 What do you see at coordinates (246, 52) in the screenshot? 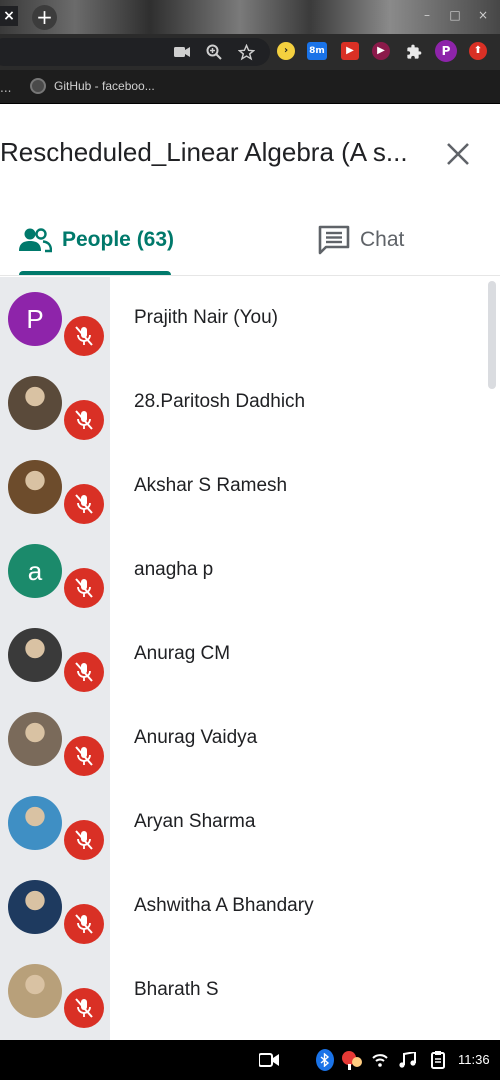
I see `bookmark-star-icon` at bounding box center [246, 52].